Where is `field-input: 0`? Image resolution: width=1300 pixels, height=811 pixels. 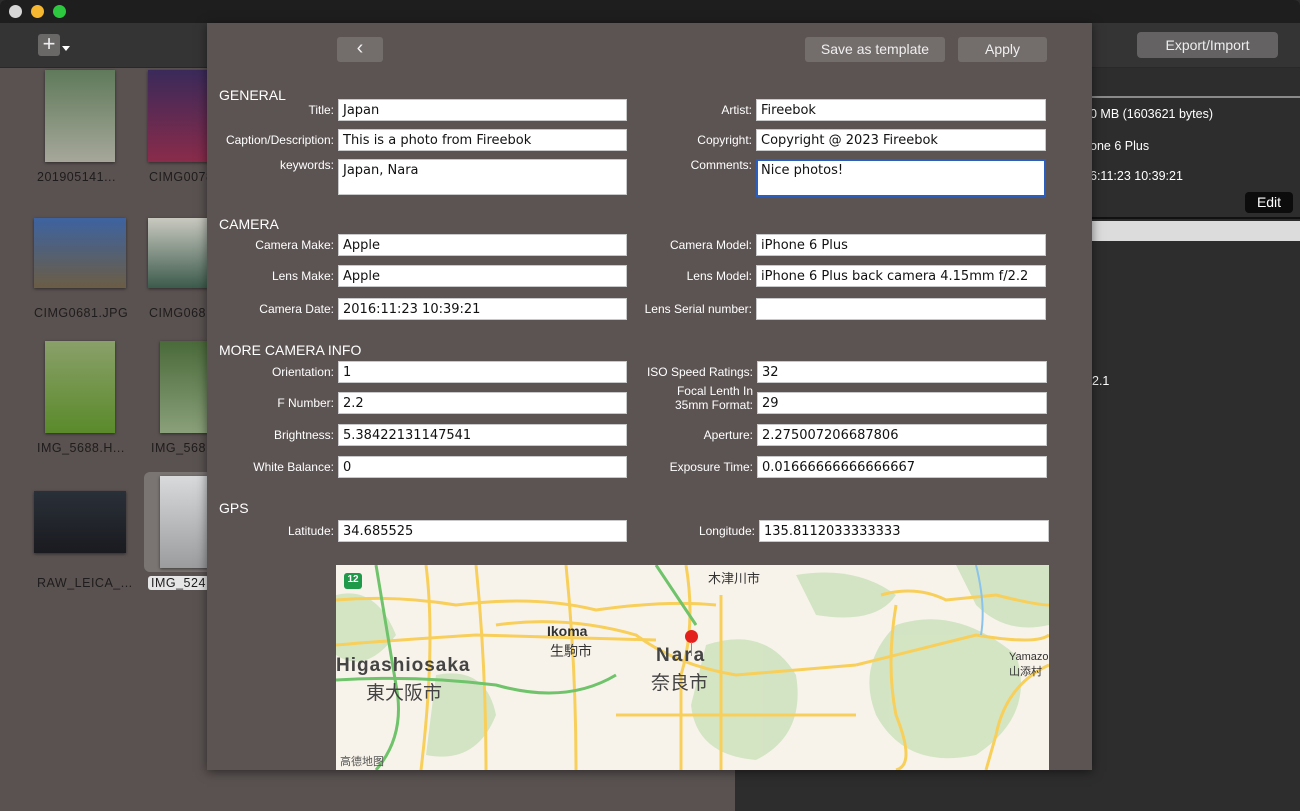 field-input: 0 is located at coordinates (482, 467).